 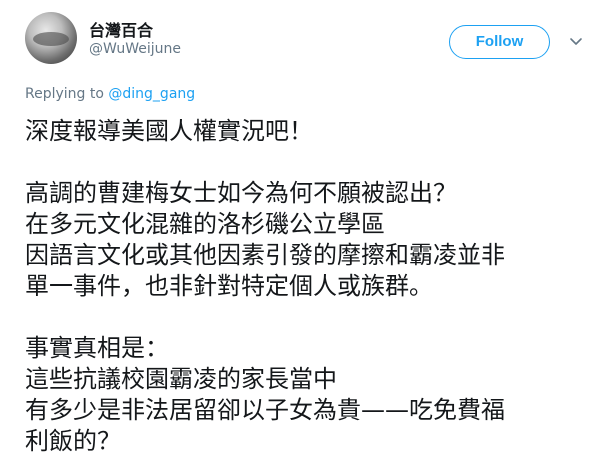 What do you see at coordinates (151, 94) in the screenshot?
I see `reply-to-mention-link: @ding_gang` at bounding box center [151, 94].